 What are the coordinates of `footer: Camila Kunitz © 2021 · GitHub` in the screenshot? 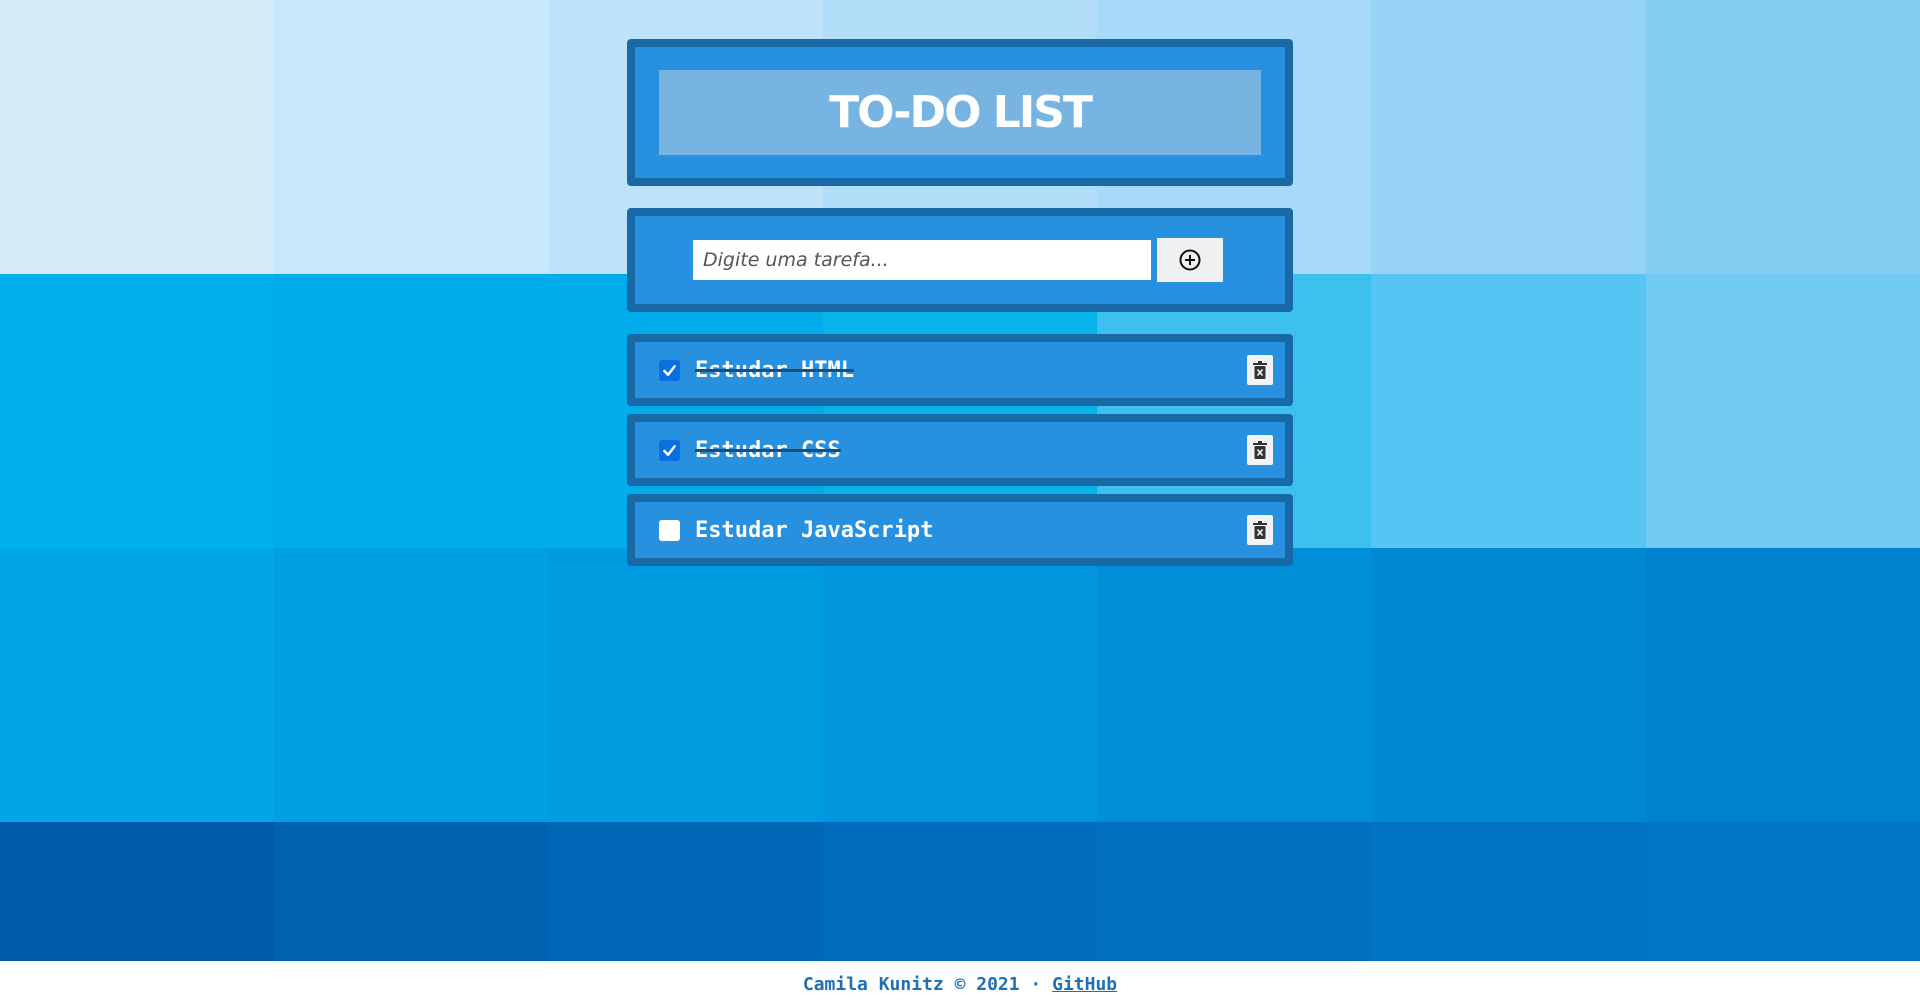 It's located at (960, 984).